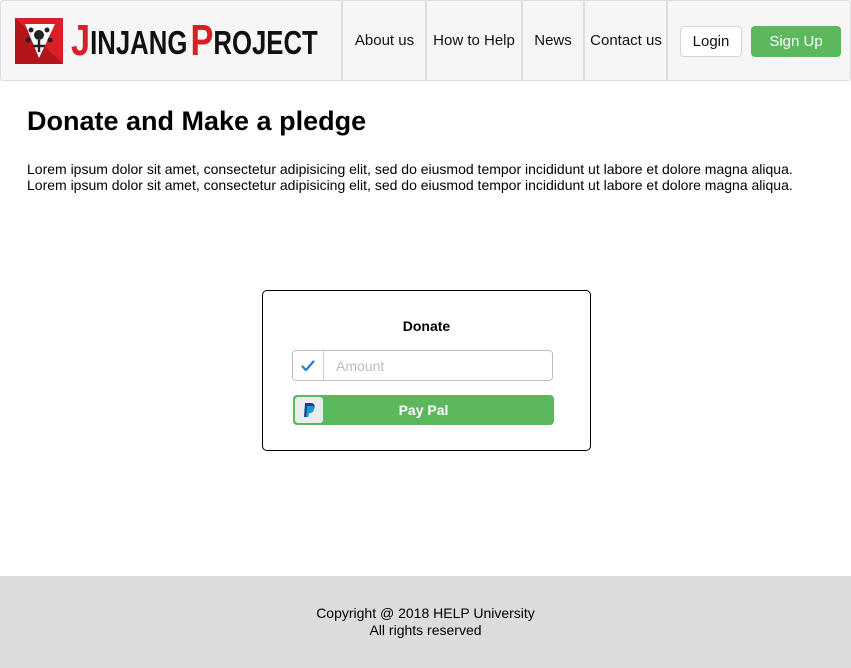 This screenshot has height=668, width=851. I want to click on check-icon, so click(308, 365).